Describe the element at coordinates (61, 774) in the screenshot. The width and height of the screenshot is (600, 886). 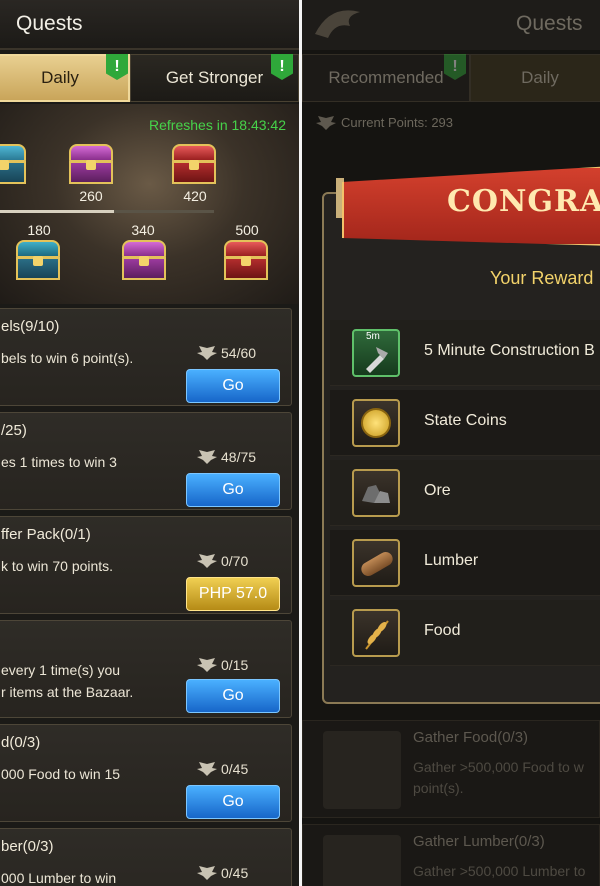
I see `quest-description: 000 Food to win 15` at that location.